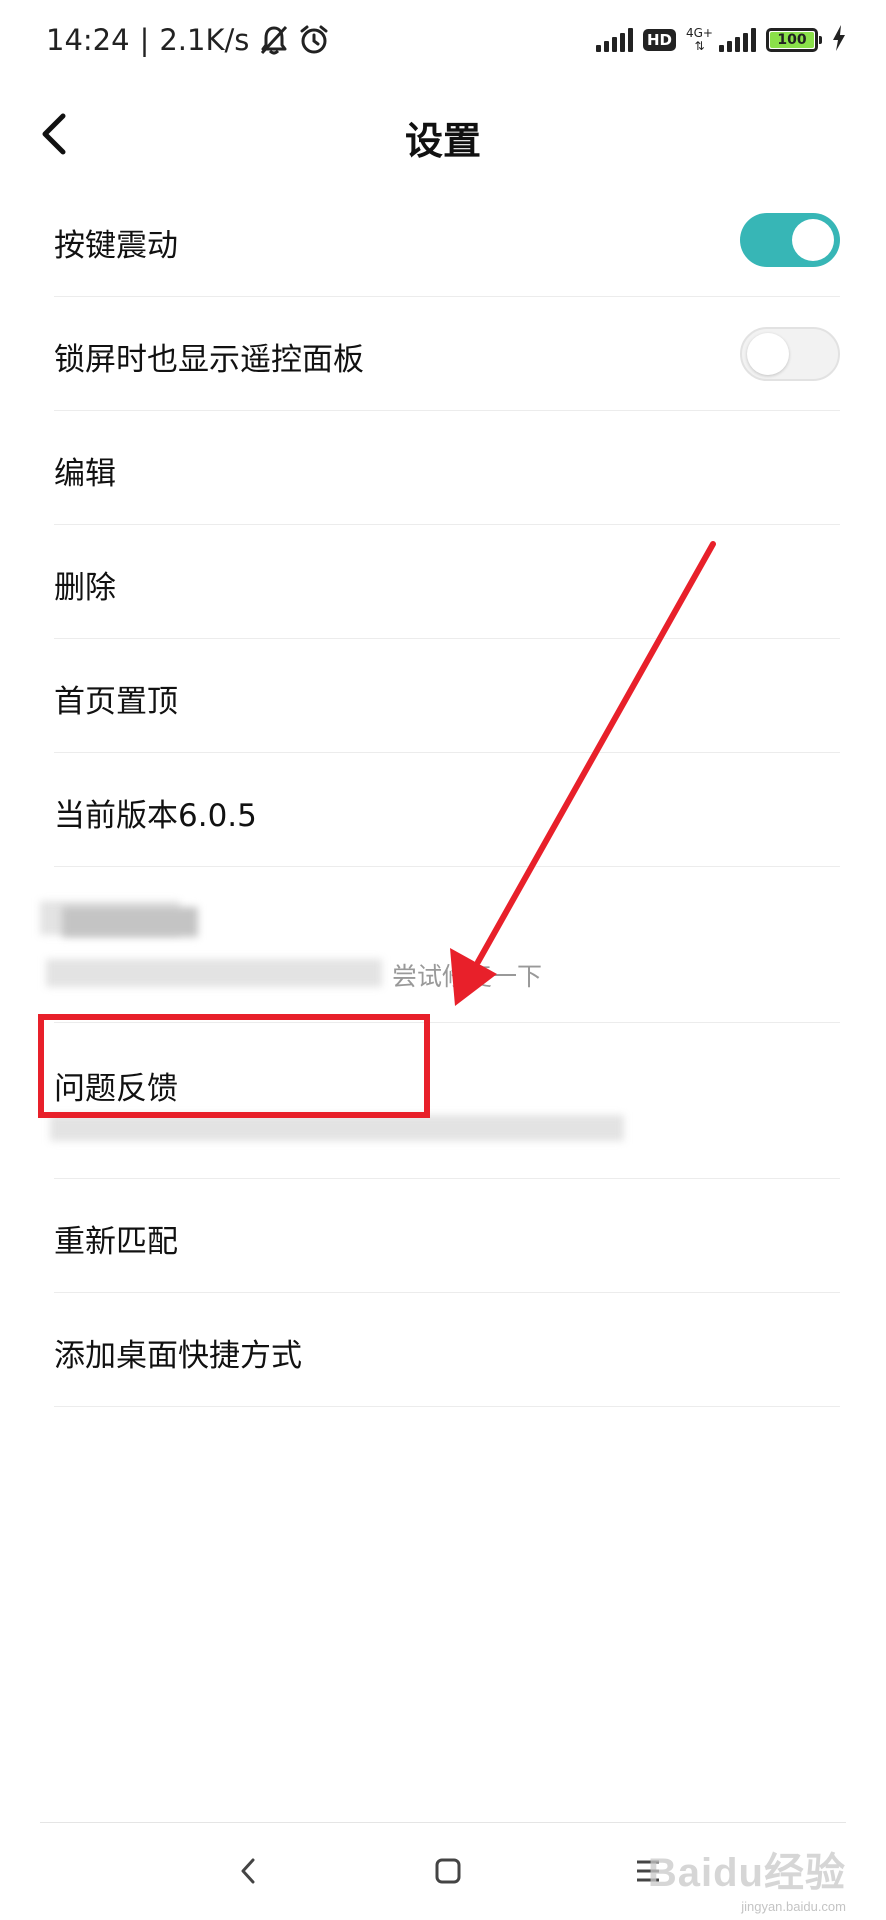 The width and height of the screenshot is (886, 1920). Describe the element at coordinates (467, 976) in the screenshot. I see `setting-subtitle: 尝试修复一下` at that location.